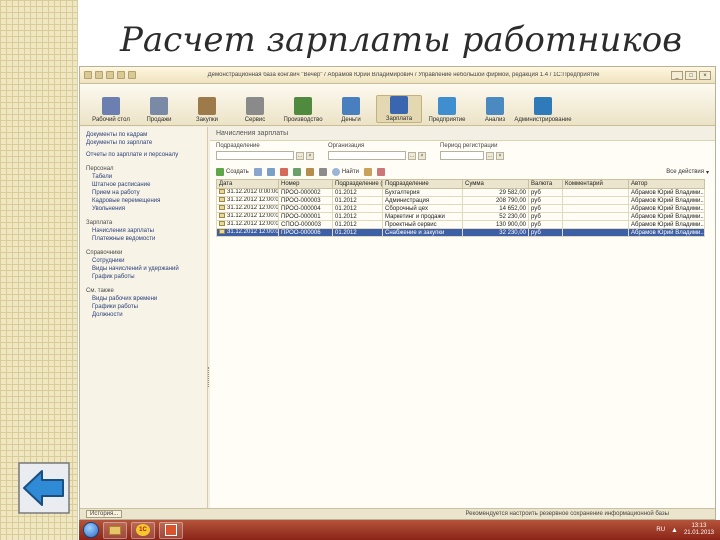  Describe the element at coordinates (322, 172) in the screenshot. I see `filter-icon` at that location.